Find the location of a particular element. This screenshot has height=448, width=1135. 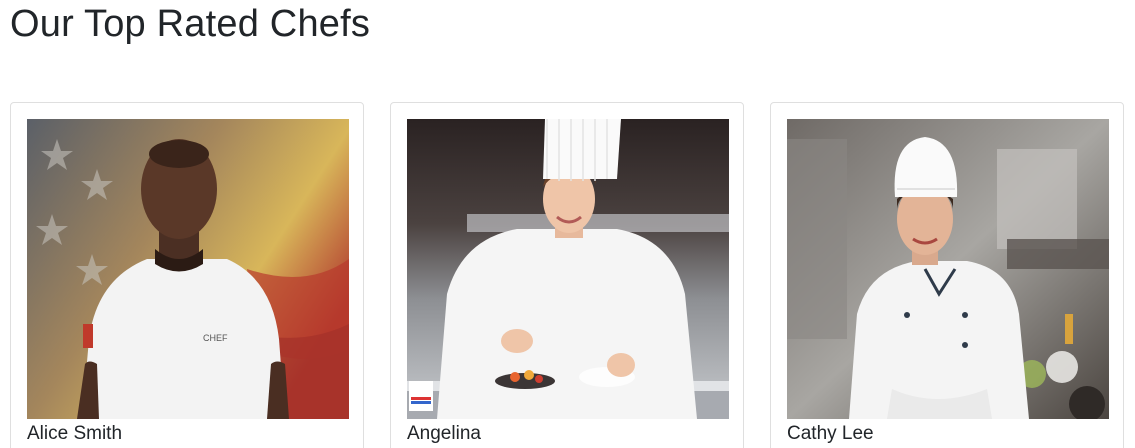

svg-text: CHEF is located at coordinates (215, 338).